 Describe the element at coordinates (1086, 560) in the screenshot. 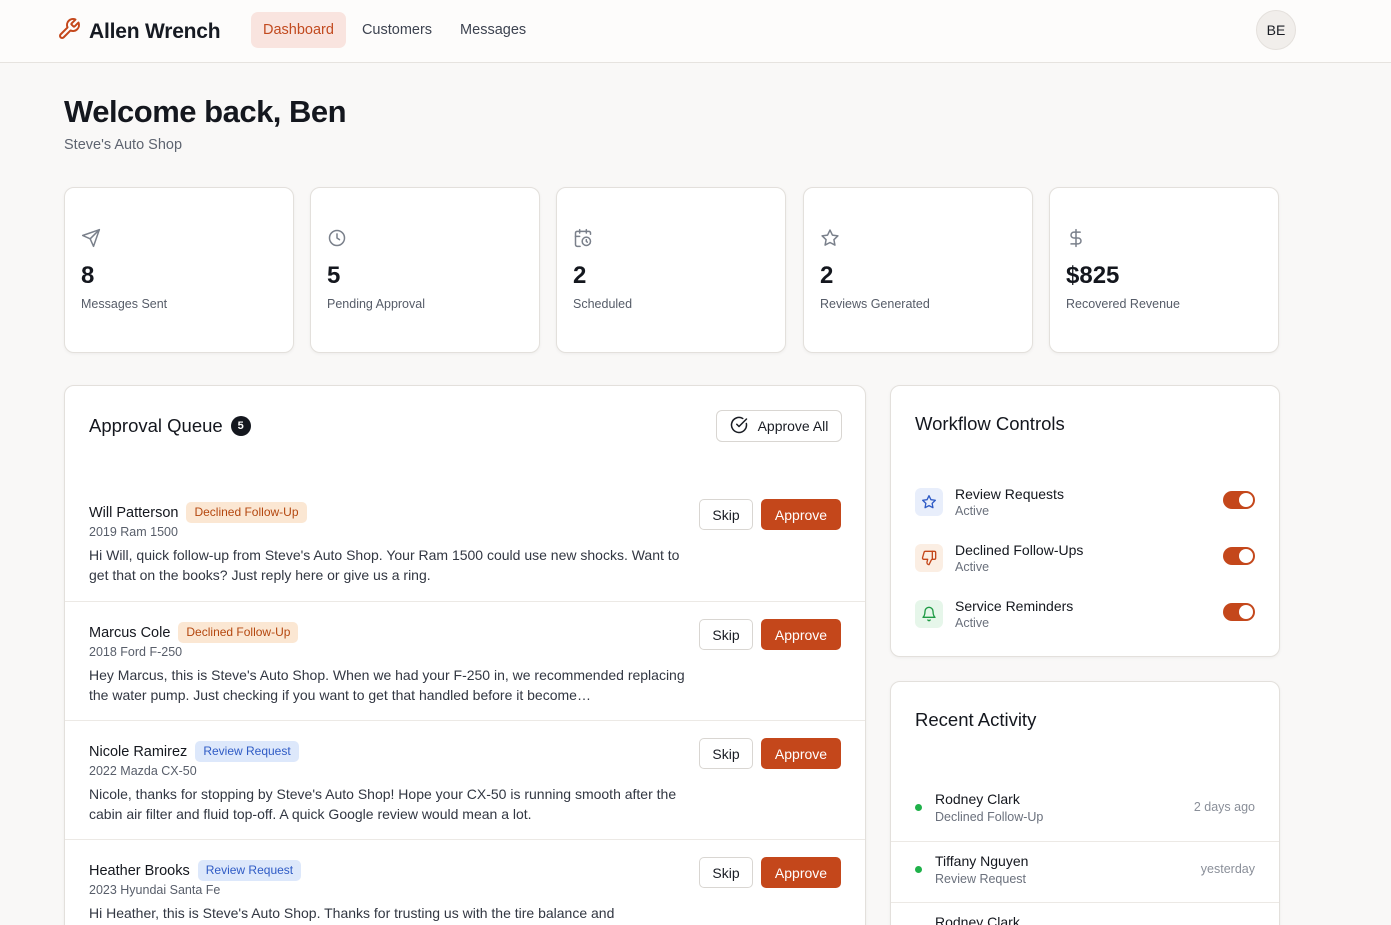

I see `workflow-item-declined-follow-ups: Declined Follow-Ups Active` at that location.